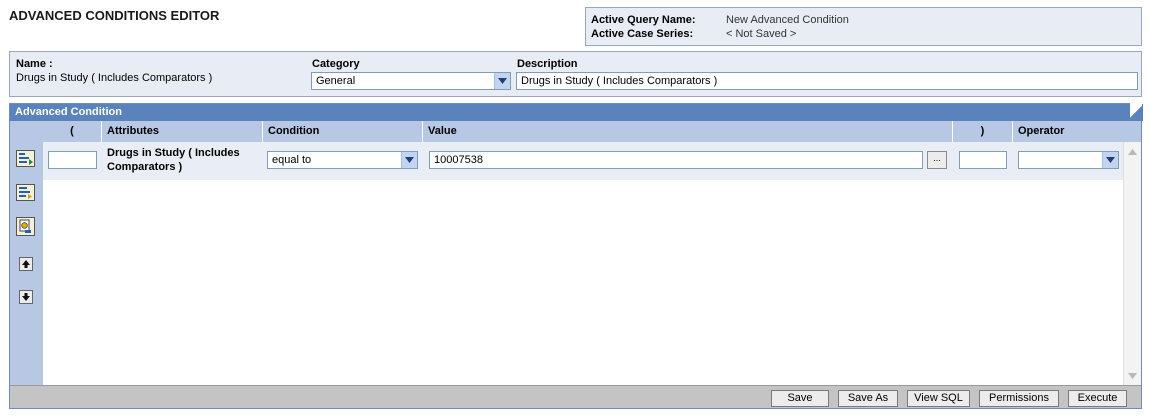 The width and height of the screenshot is (1150, 418). I want to click on condition-toolbar, so click(26, 253).